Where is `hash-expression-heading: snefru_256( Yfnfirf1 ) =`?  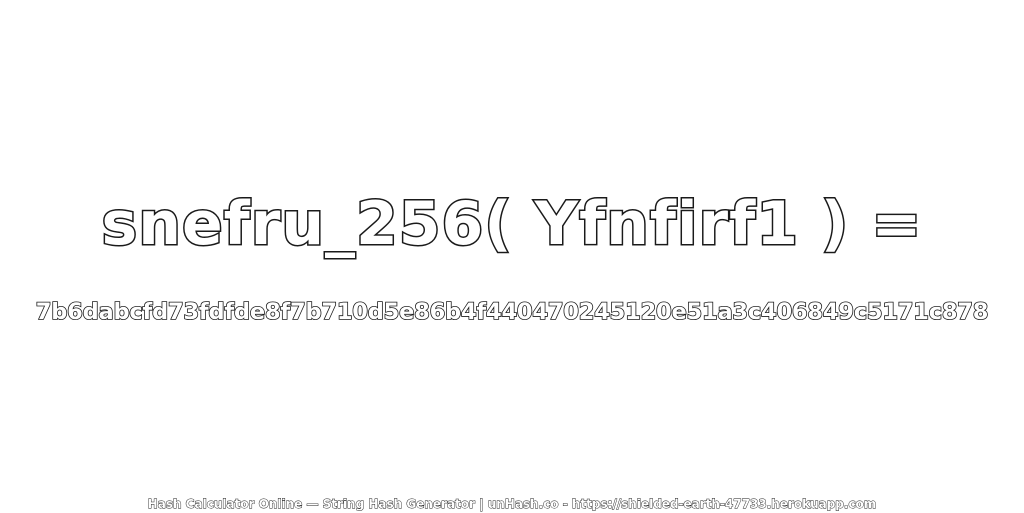
hash-expression-heading: snefru_256( Yfnfirf1 ) = is located at coordinates (511, 224).